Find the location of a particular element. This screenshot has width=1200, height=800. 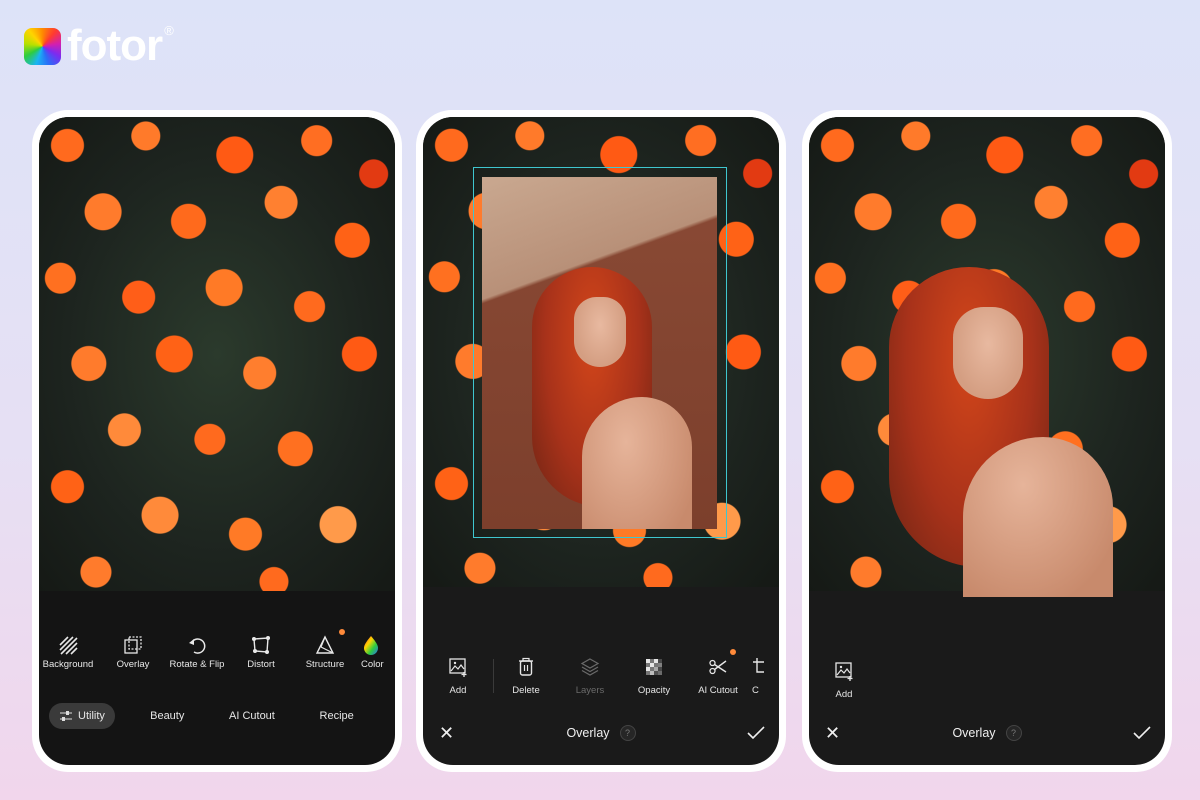

overlay-tools-row: Add is located at coordinates (987, 683).